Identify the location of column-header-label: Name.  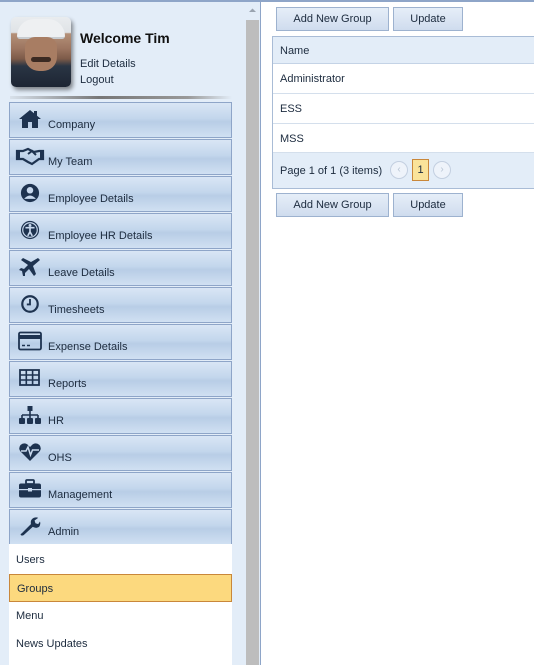
(295, 51).